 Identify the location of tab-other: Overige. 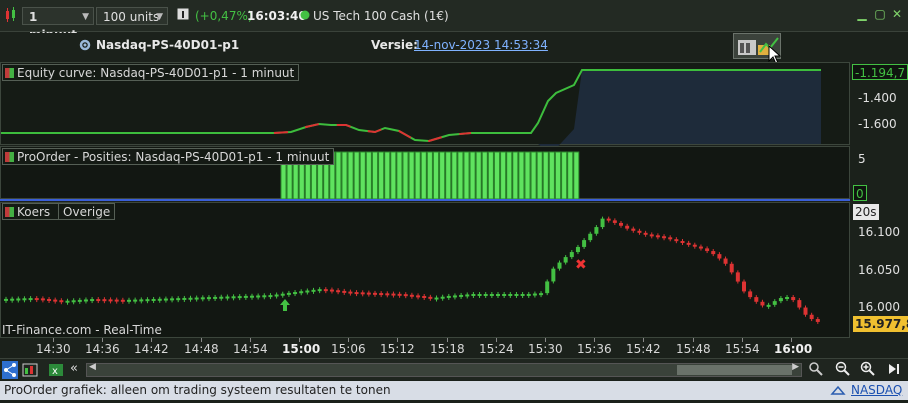
(86, 212).